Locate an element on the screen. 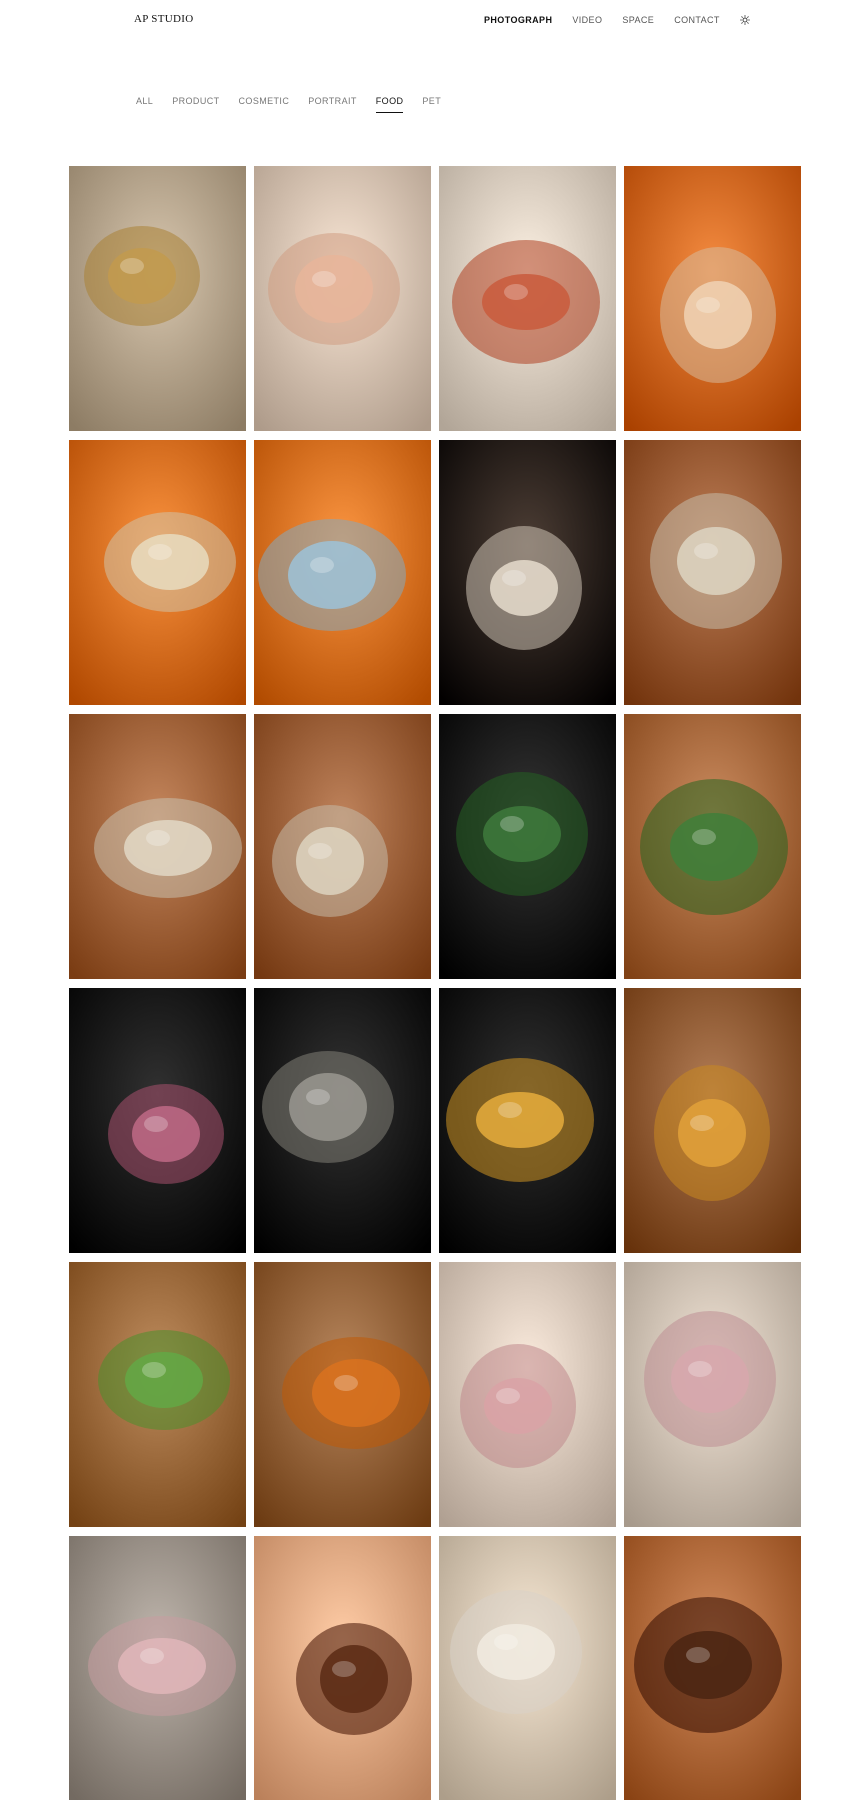  gallery-photo-whisky-smoke is located at coordinates (342, 1120).